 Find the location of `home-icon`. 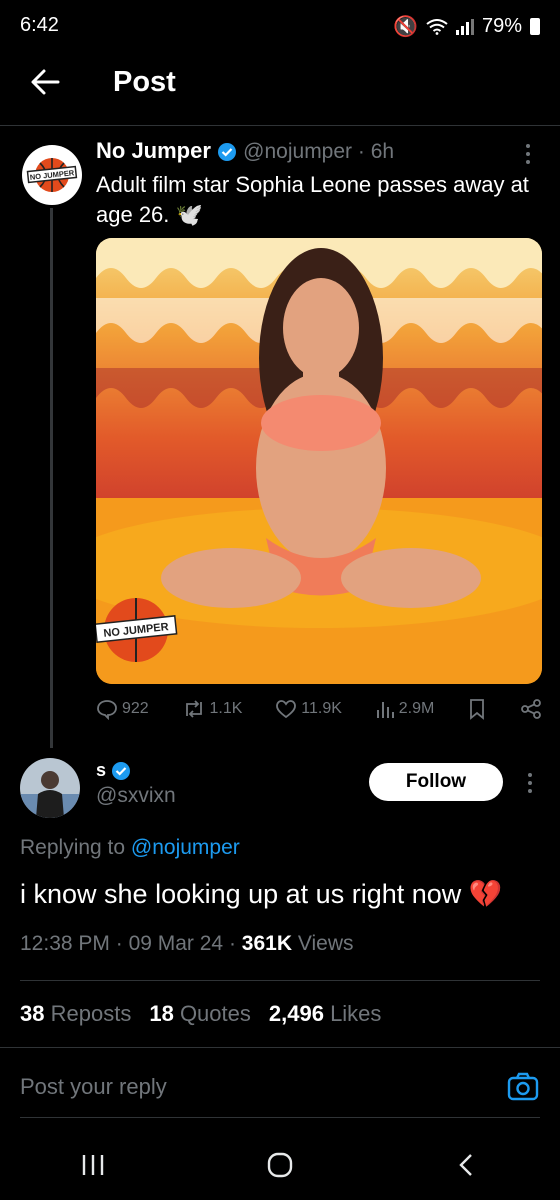

home-icon is located at coordinates (280, 1165).